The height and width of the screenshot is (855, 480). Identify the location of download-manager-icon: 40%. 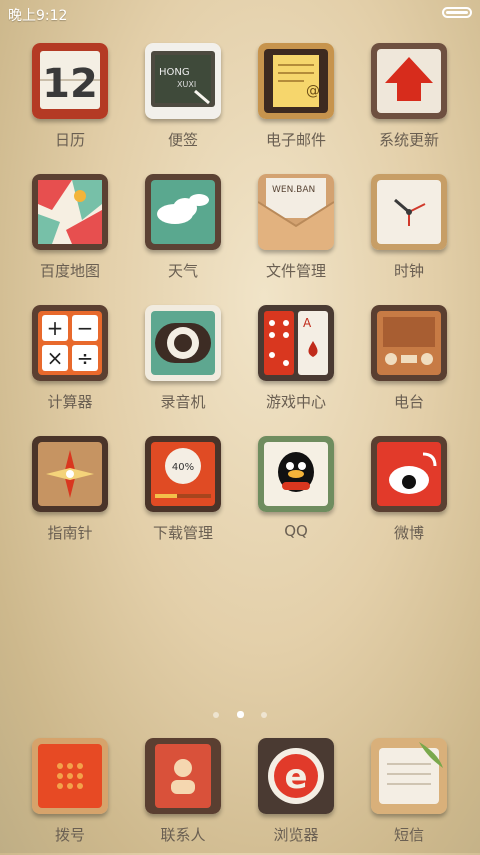
(183, 474).